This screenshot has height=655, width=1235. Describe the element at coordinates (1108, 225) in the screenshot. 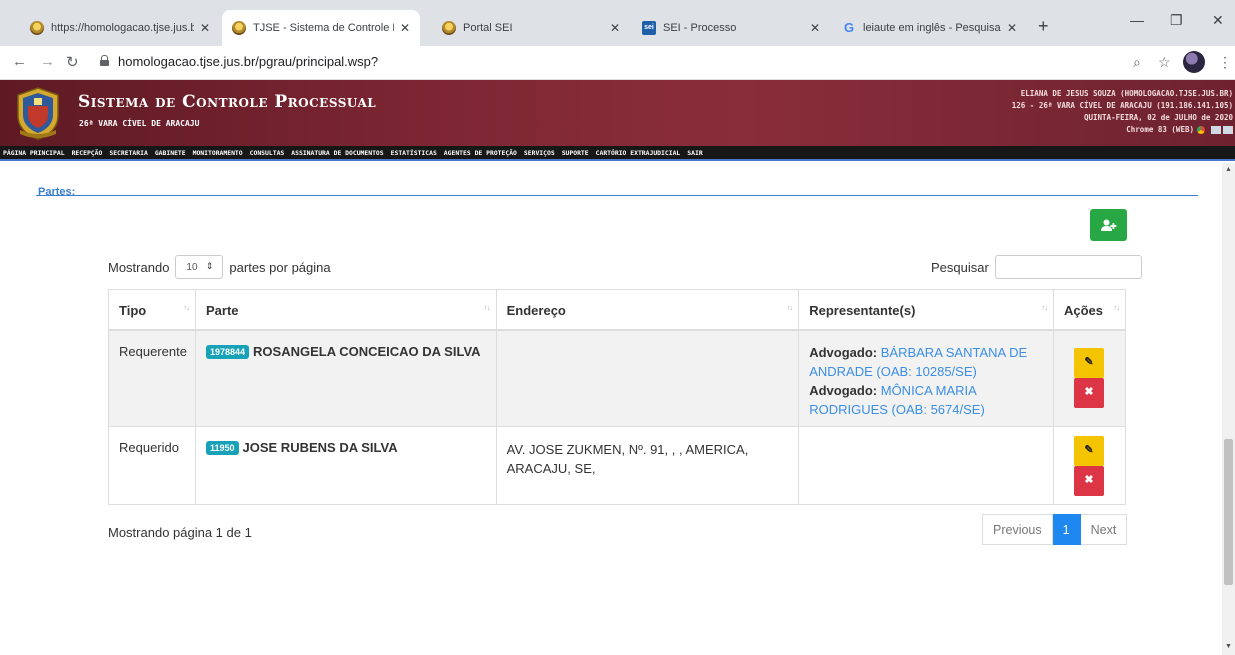

I see `add-party-button` at that location.